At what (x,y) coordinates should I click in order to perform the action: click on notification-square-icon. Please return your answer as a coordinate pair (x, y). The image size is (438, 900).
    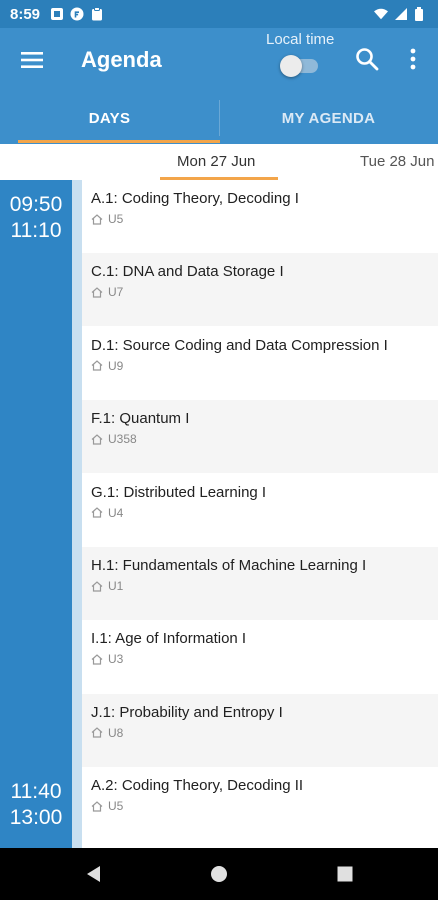
    Looking at the image, I should click on (57, 14).